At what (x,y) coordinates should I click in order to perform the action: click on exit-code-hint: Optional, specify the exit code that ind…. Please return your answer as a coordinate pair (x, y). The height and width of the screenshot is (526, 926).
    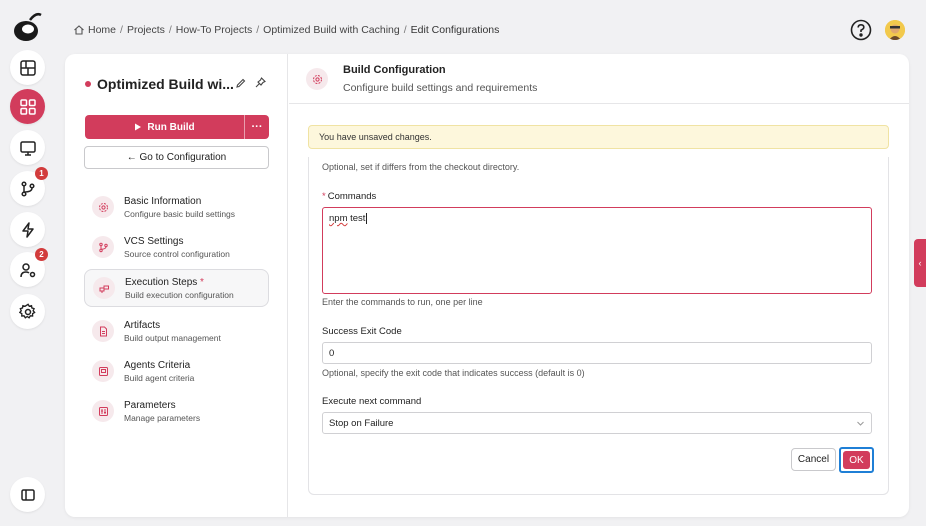
    Looking at the image, I should click on (453, 373).